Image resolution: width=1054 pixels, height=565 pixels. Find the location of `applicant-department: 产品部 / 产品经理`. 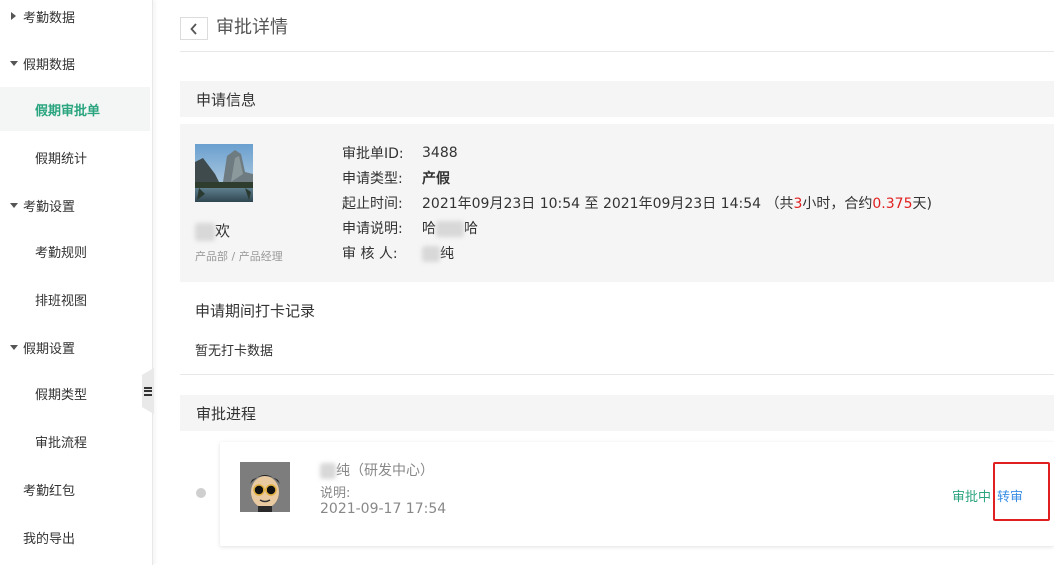

applicant-department: 产品部 / 产品经理 is located at coordinates (239, 256).